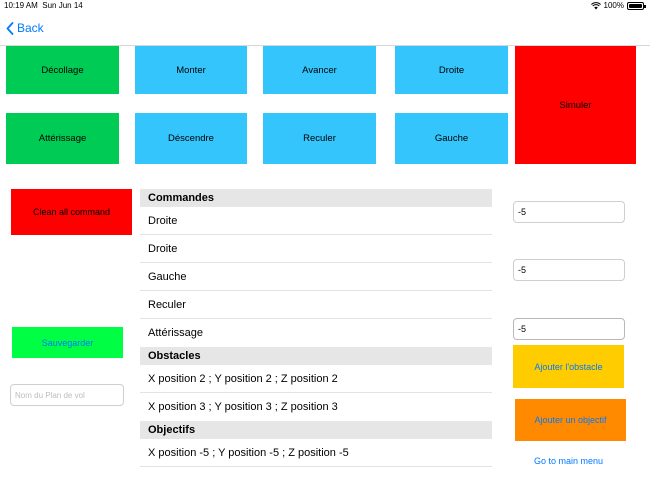  Describe the element at coordinates (67, 395) in the screenshot. I see `flight-plan-name-input` at that location.